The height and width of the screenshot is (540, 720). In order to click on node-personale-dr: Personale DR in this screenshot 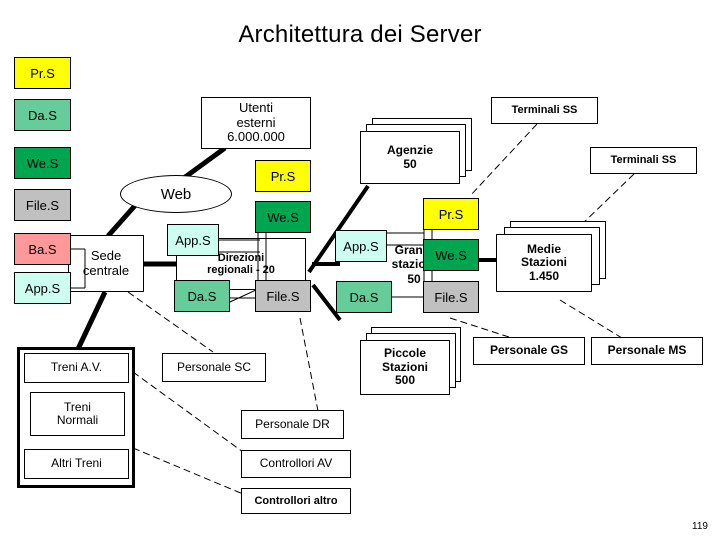, I will do `click(292, 424)`.